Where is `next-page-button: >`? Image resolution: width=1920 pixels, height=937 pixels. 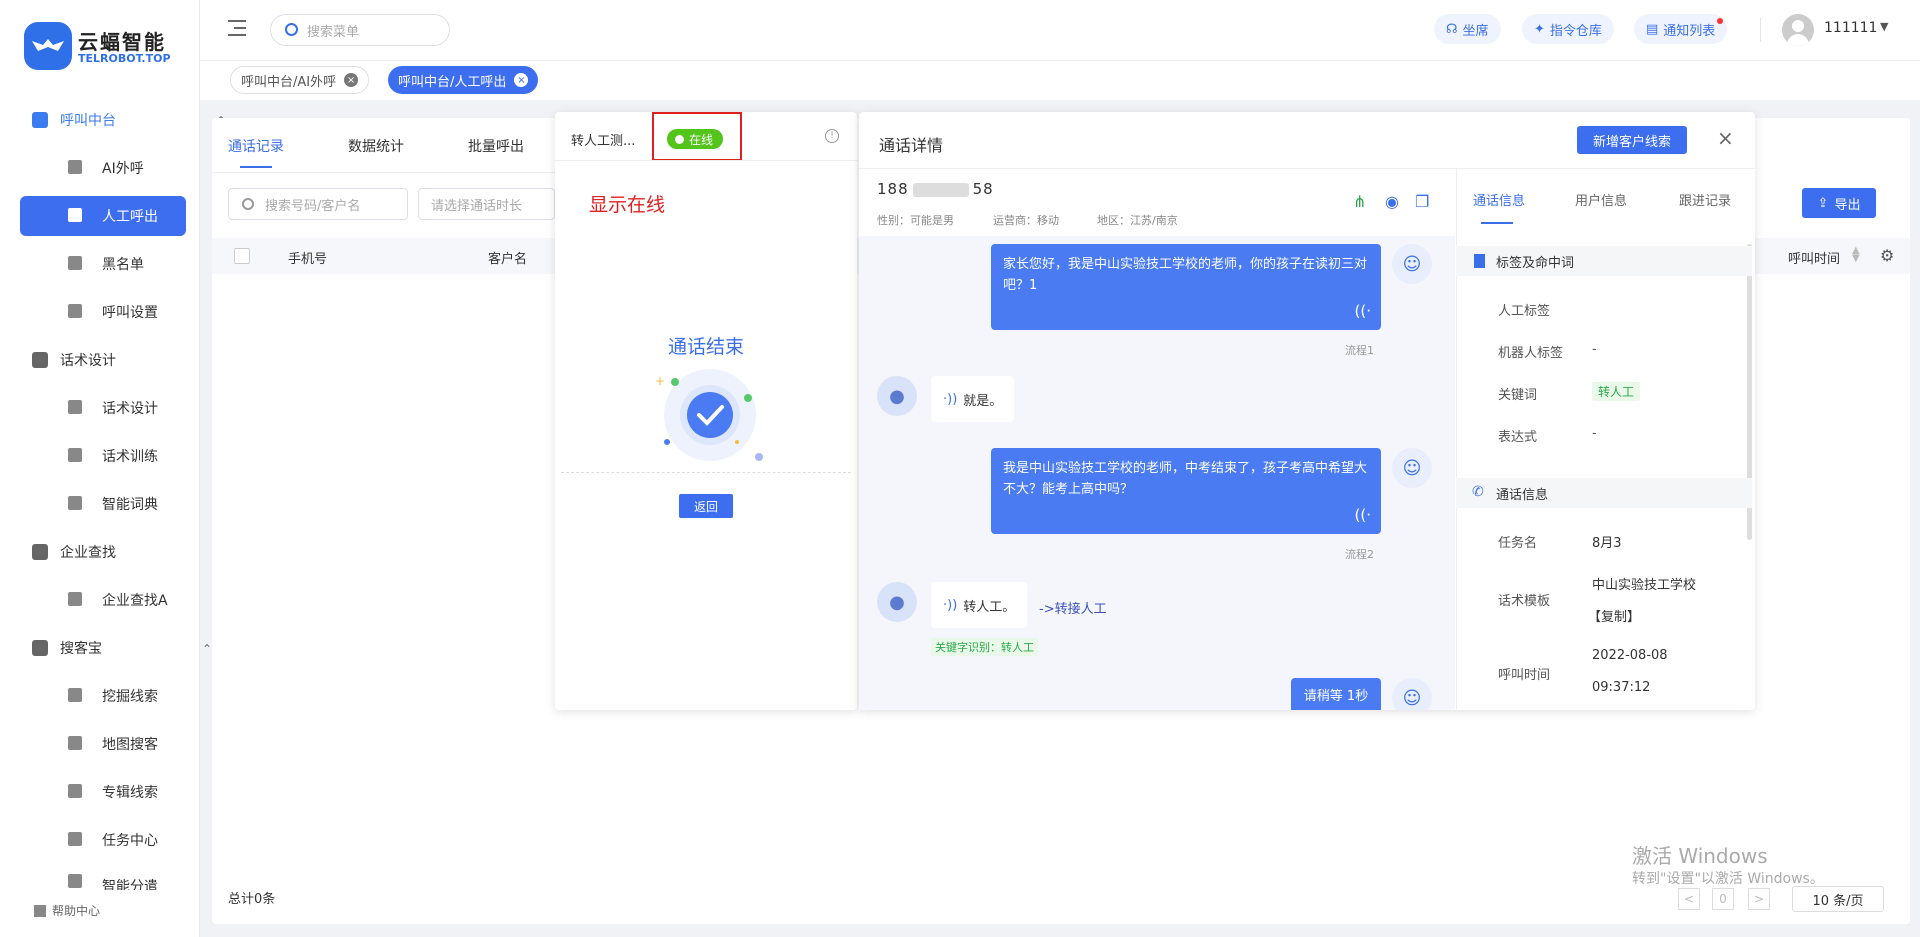 next-page-button: > is located at coordinates (1759, 899).